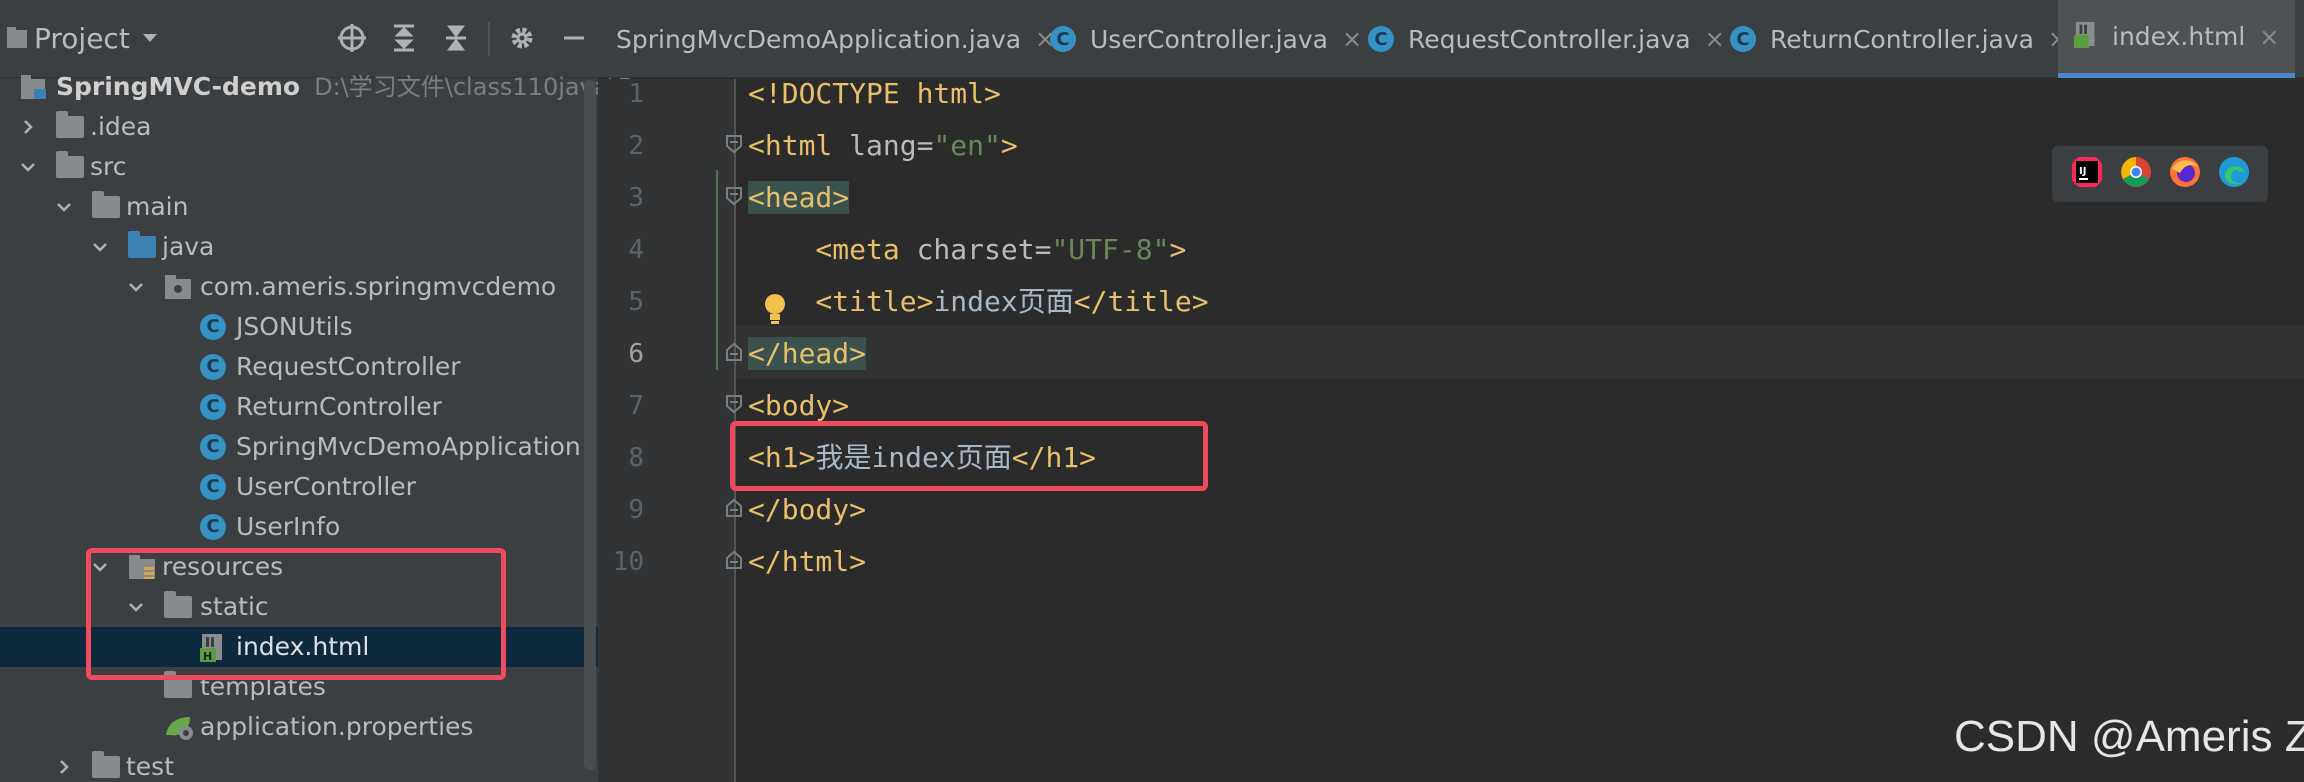 The image size is (2304, 782). I want to click on tree-item-class: C JSONUtils, so click(299, 327).